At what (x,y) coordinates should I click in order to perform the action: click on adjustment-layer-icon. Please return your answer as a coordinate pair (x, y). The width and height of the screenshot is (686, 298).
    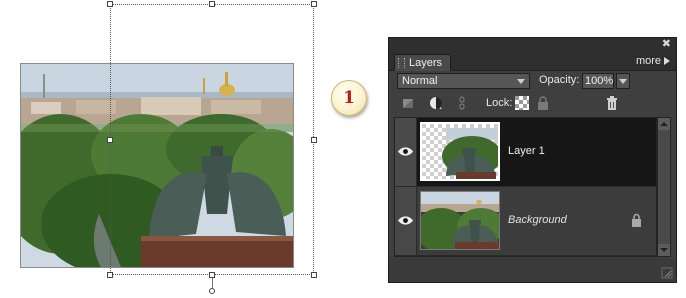
    Looking at the image, I should click on (436, 103).